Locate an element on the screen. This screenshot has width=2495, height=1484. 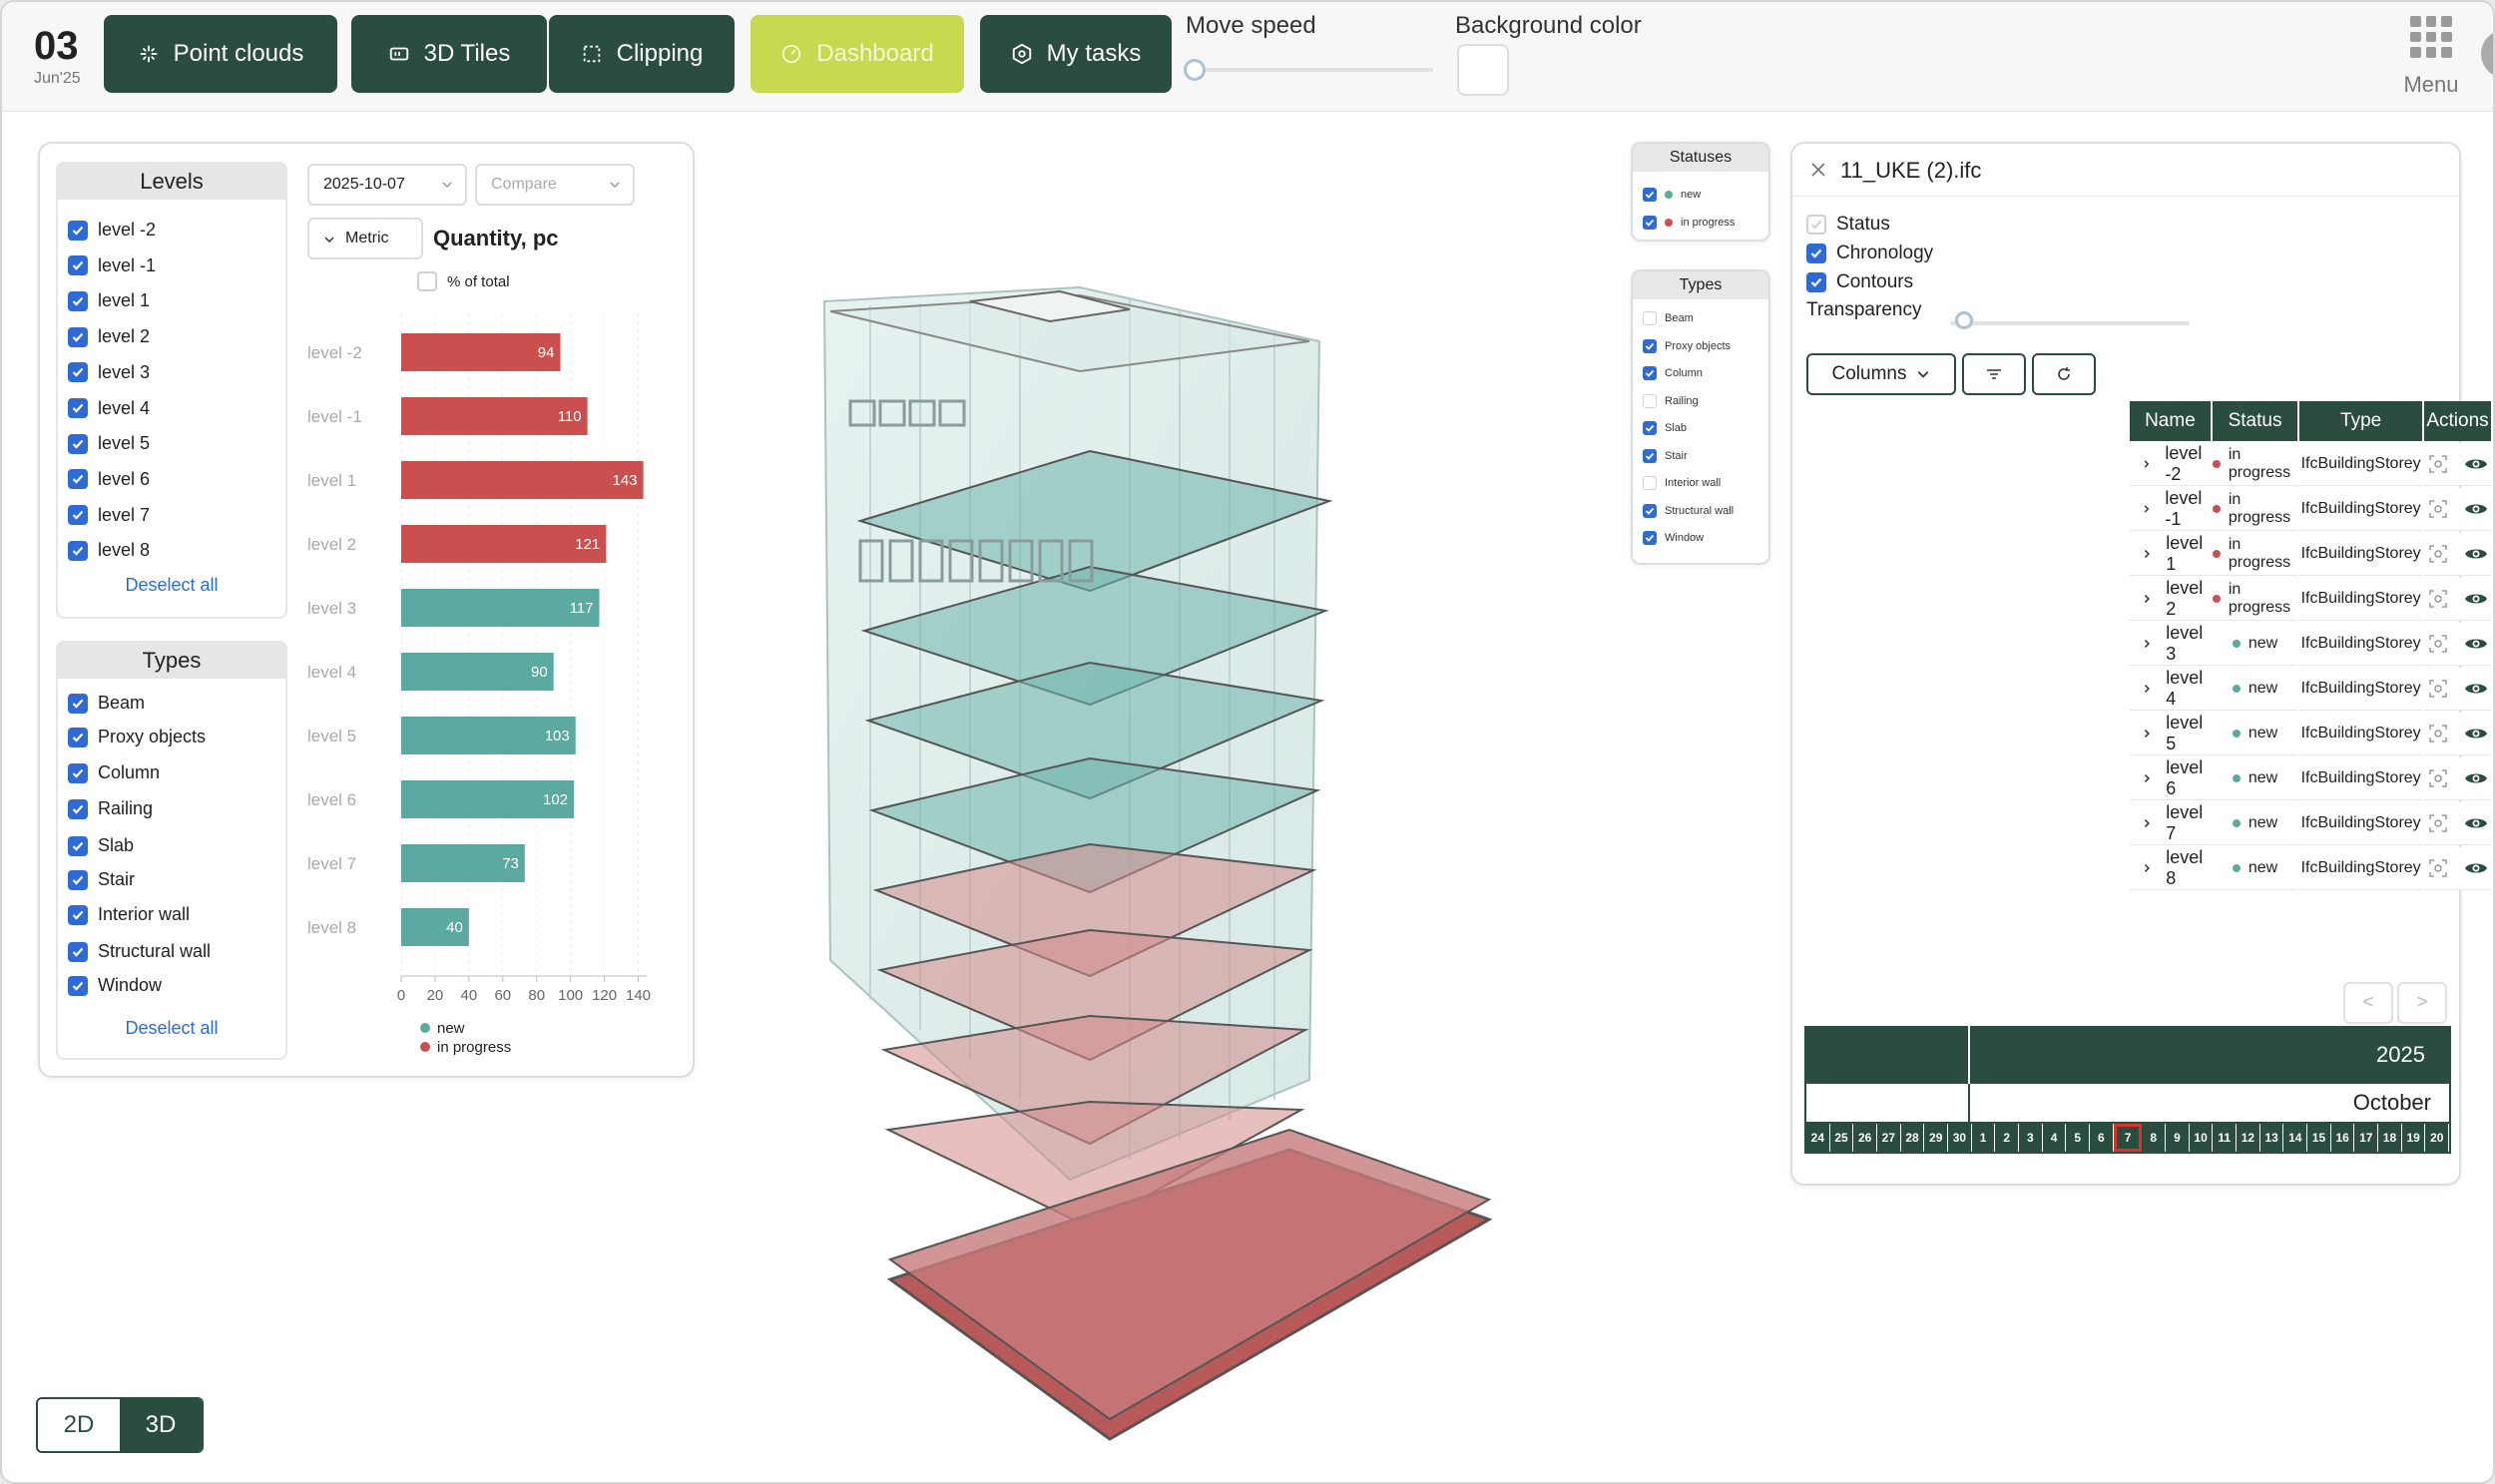
3d-tiles-button: 3D Tiles is located at coordinates (449, 54).